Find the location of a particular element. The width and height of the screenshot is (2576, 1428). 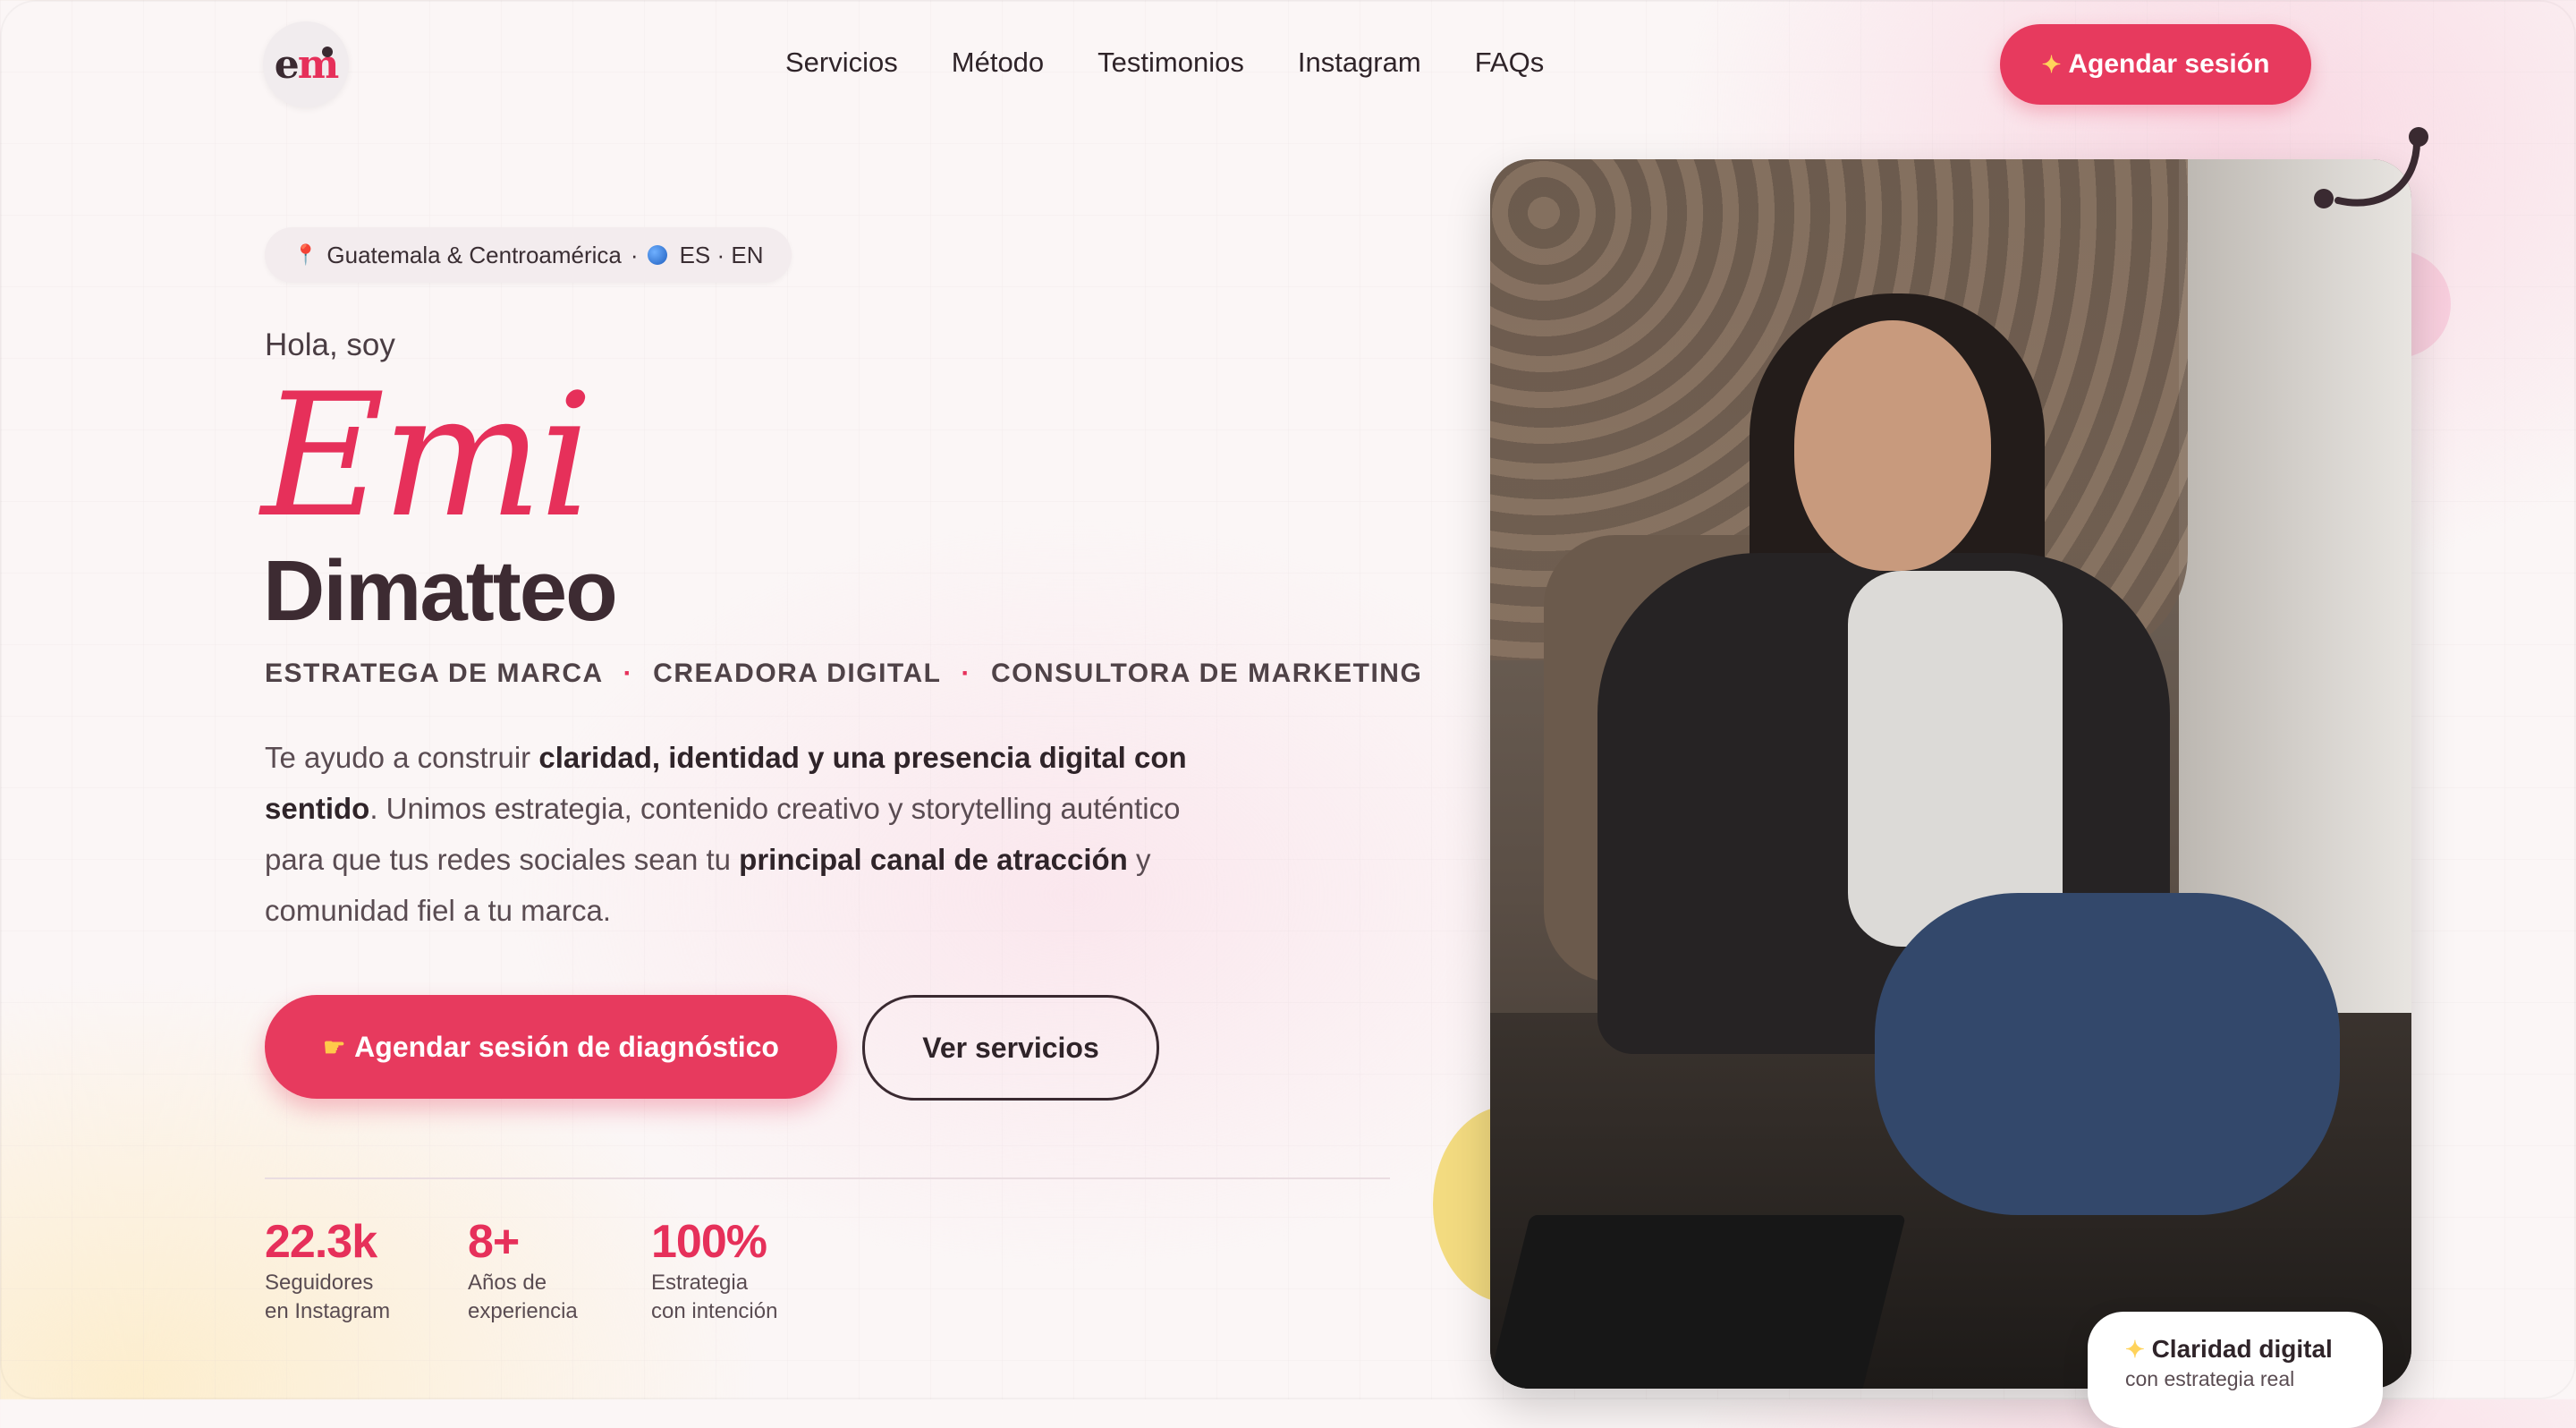

photo-jeans is located at coordinates (2107, 1054).